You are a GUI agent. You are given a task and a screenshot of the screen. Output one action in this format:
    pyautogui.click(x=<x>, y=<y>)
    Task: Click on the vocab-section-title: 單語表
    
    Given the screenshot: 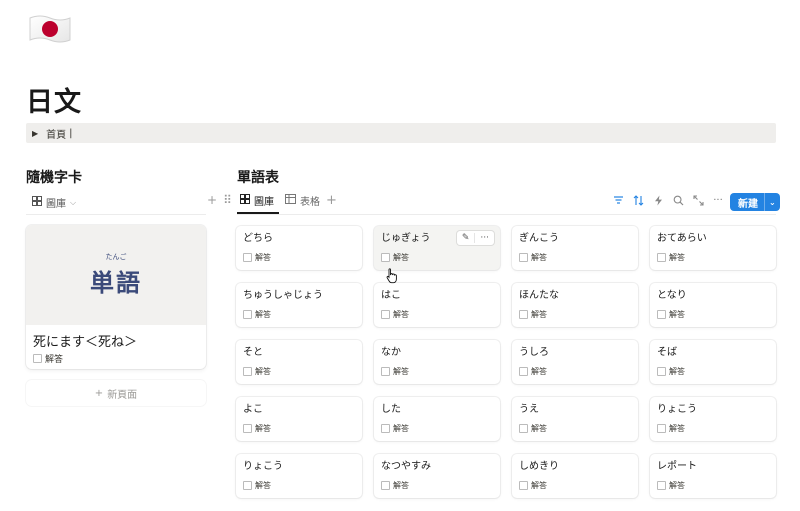 What is the action you would take?
    pyautogui.click(x=258, y=177)
    